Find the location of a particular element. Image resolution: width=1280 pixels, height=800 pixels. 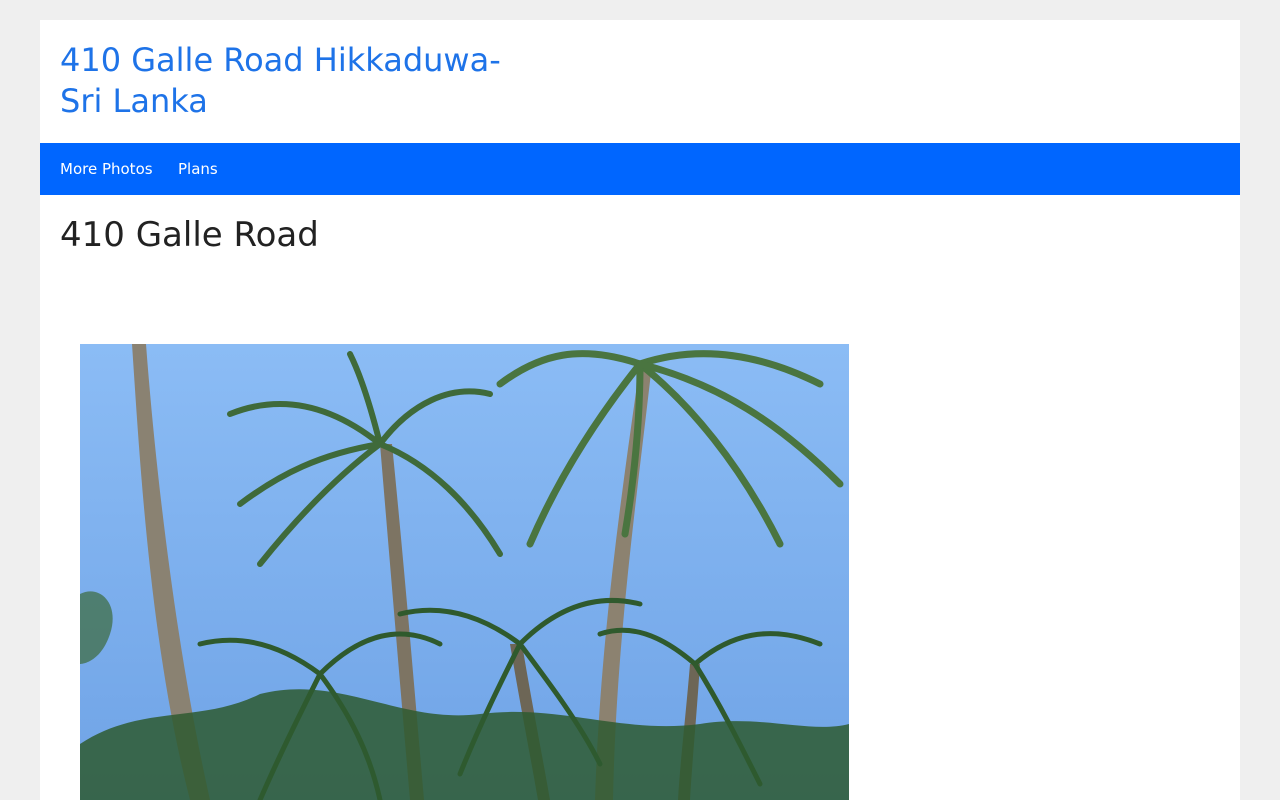

main-navigation: More Photos Plans is located at coordinates (640, 169).